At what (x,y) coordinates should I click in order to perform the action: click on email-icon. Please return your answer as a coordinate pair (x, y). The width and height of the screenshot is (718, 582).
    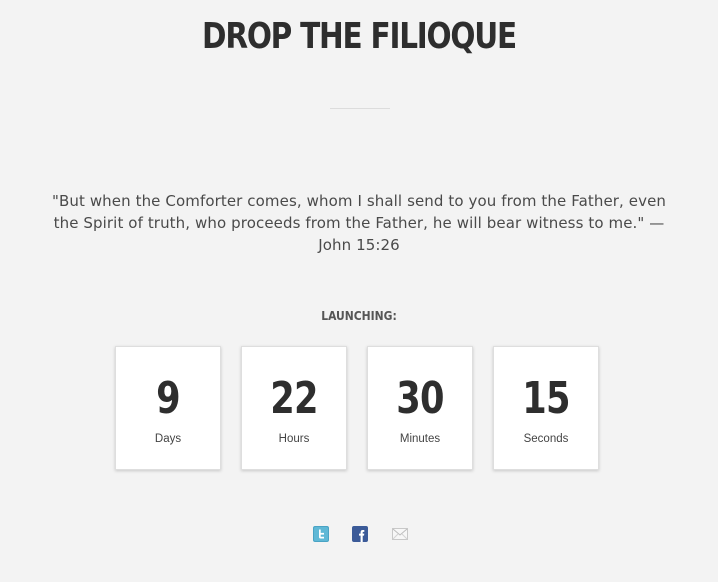
    Looking at the image, I should click on (400, 534).